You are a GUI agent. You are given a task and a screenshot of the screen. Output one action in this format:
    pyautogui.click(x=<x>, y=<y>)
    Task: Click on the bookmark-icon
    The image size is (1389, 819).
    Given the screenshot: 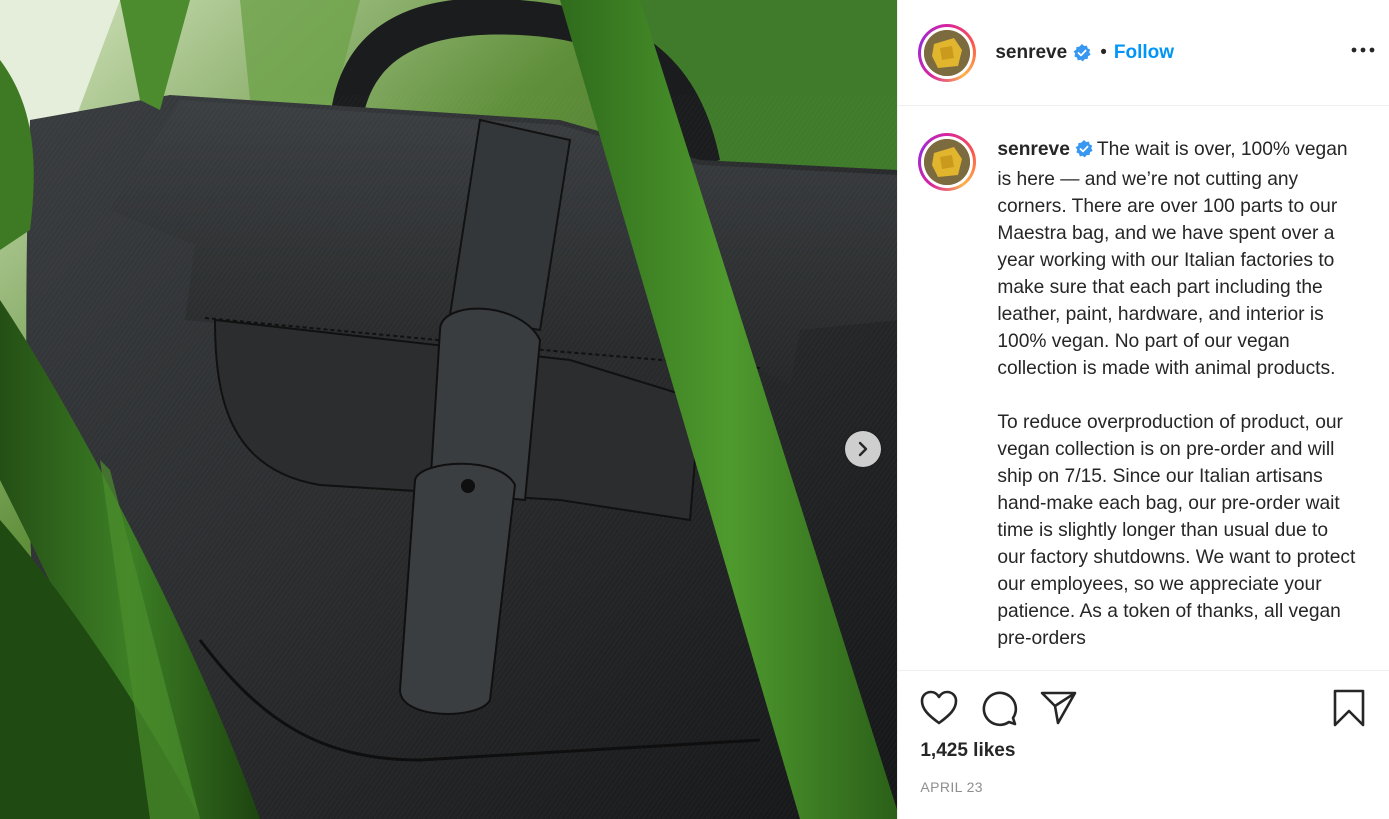 What is the action you would take?
    pyautogui.click(x=1349, y=710)
    